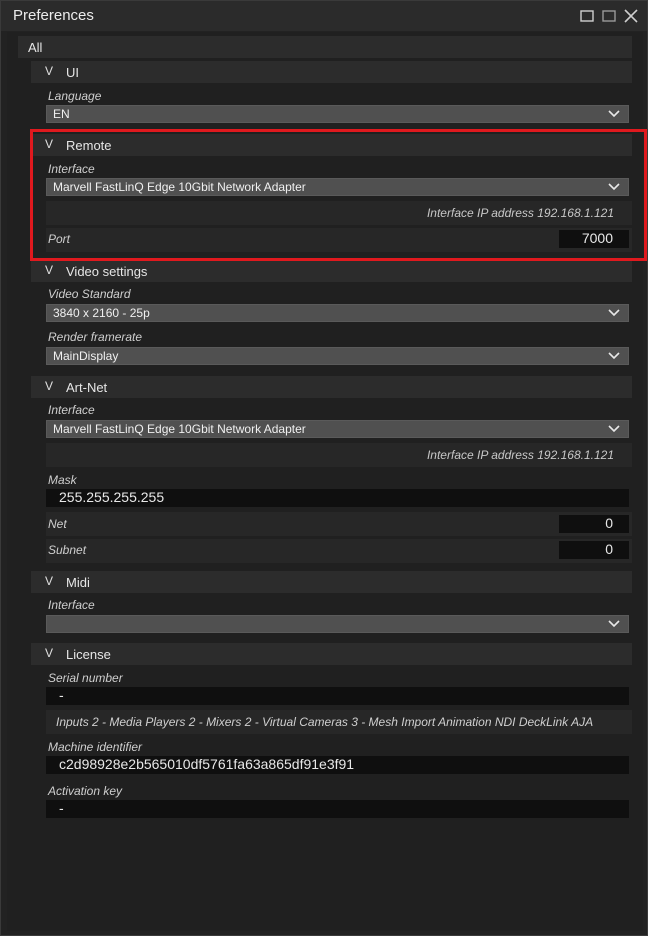 Image resolution: width=648 pixels, height=936 pixels. I want to click on port-label: Port, so click(59, 239).